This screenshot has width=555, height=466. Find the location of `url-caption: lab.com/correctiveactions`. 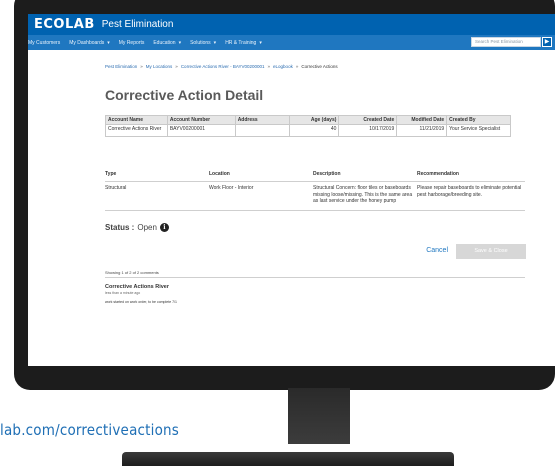

url-caption: lab.com/correctiveactions is located at coordinates (90, 430).